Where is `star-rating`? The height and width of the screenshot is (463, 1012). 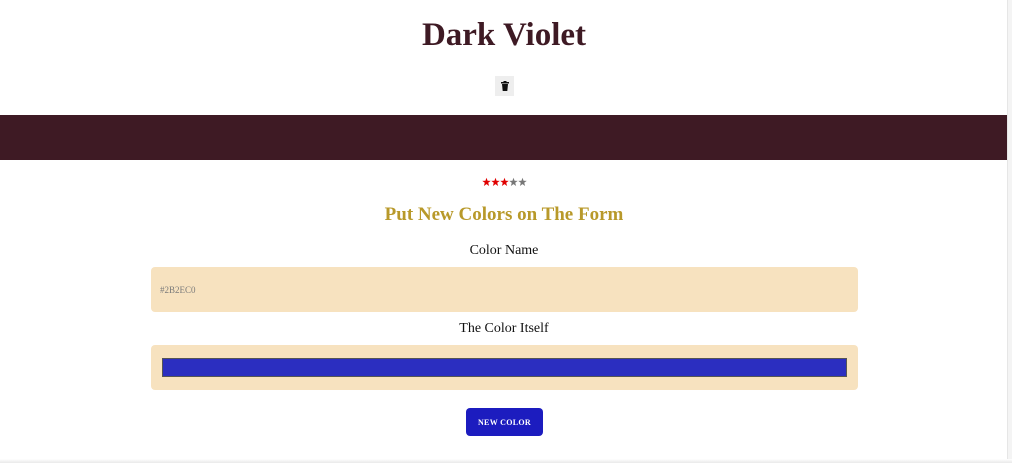 star-rating is located at coordinates (504, 183).